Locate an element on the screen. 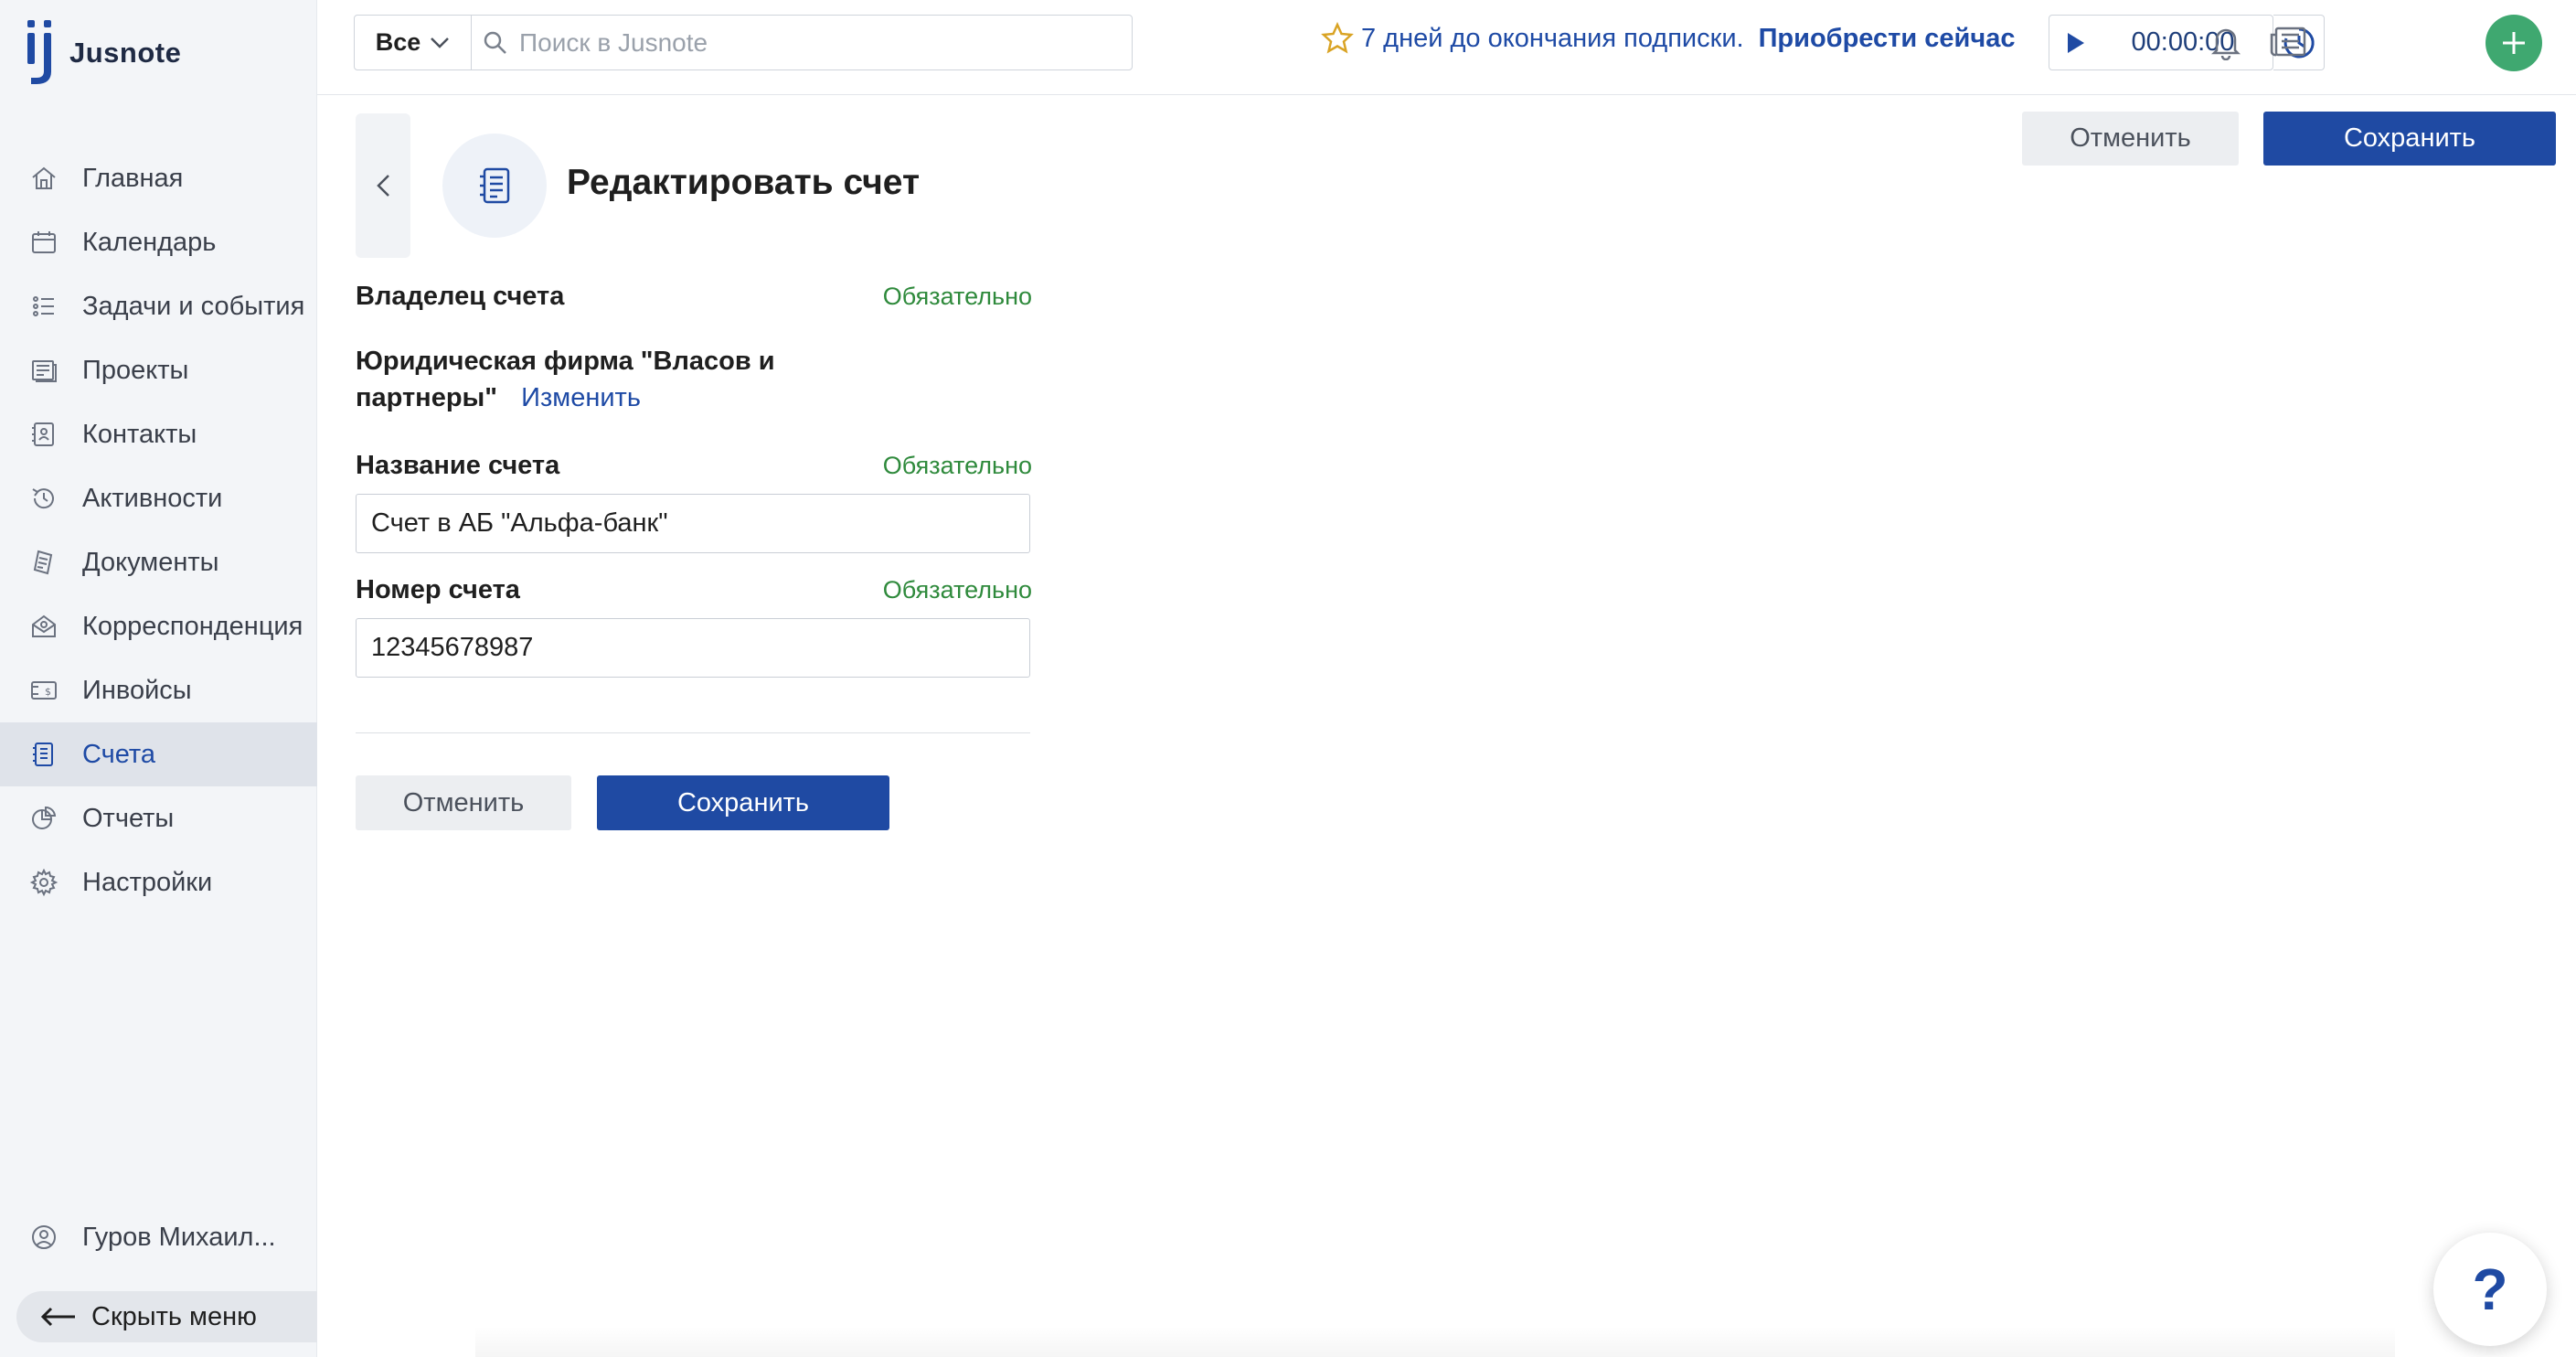 The image size is (2576, 1357). sidebar-item-activity: Активности is located at coordinates (158, 498).